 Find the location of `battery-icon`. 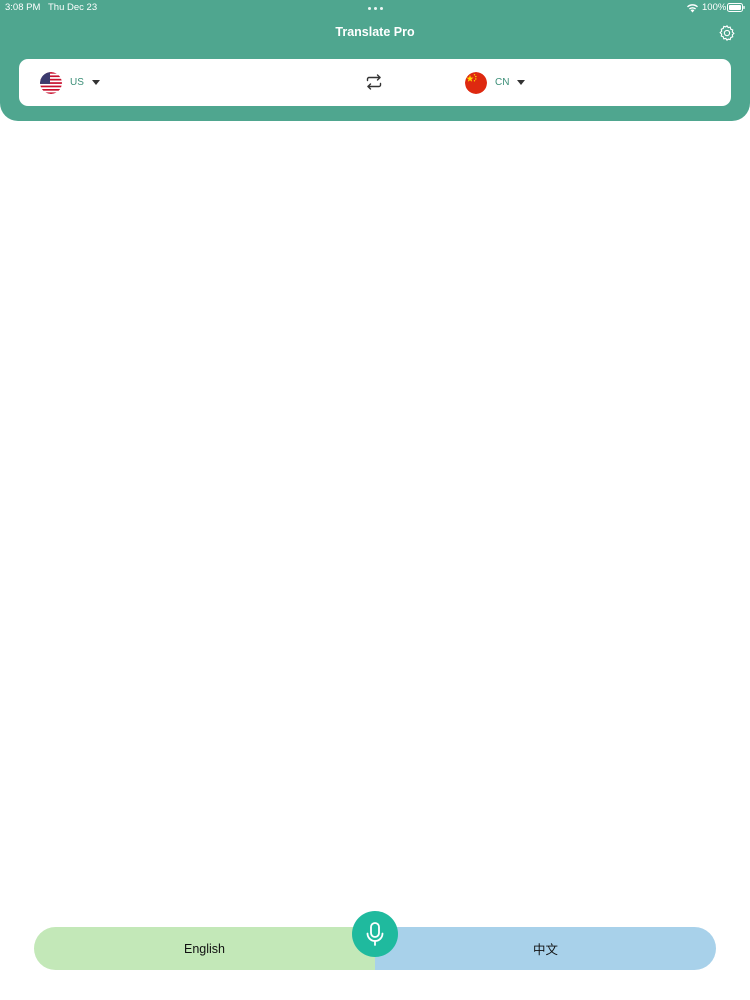

battery-icon is located at coordinates (736, 7).